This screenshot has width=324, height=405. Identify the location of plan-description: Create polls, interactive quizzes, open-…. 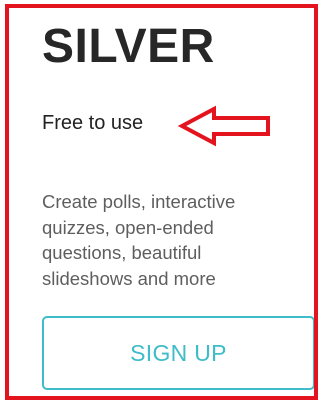
(139, 240).